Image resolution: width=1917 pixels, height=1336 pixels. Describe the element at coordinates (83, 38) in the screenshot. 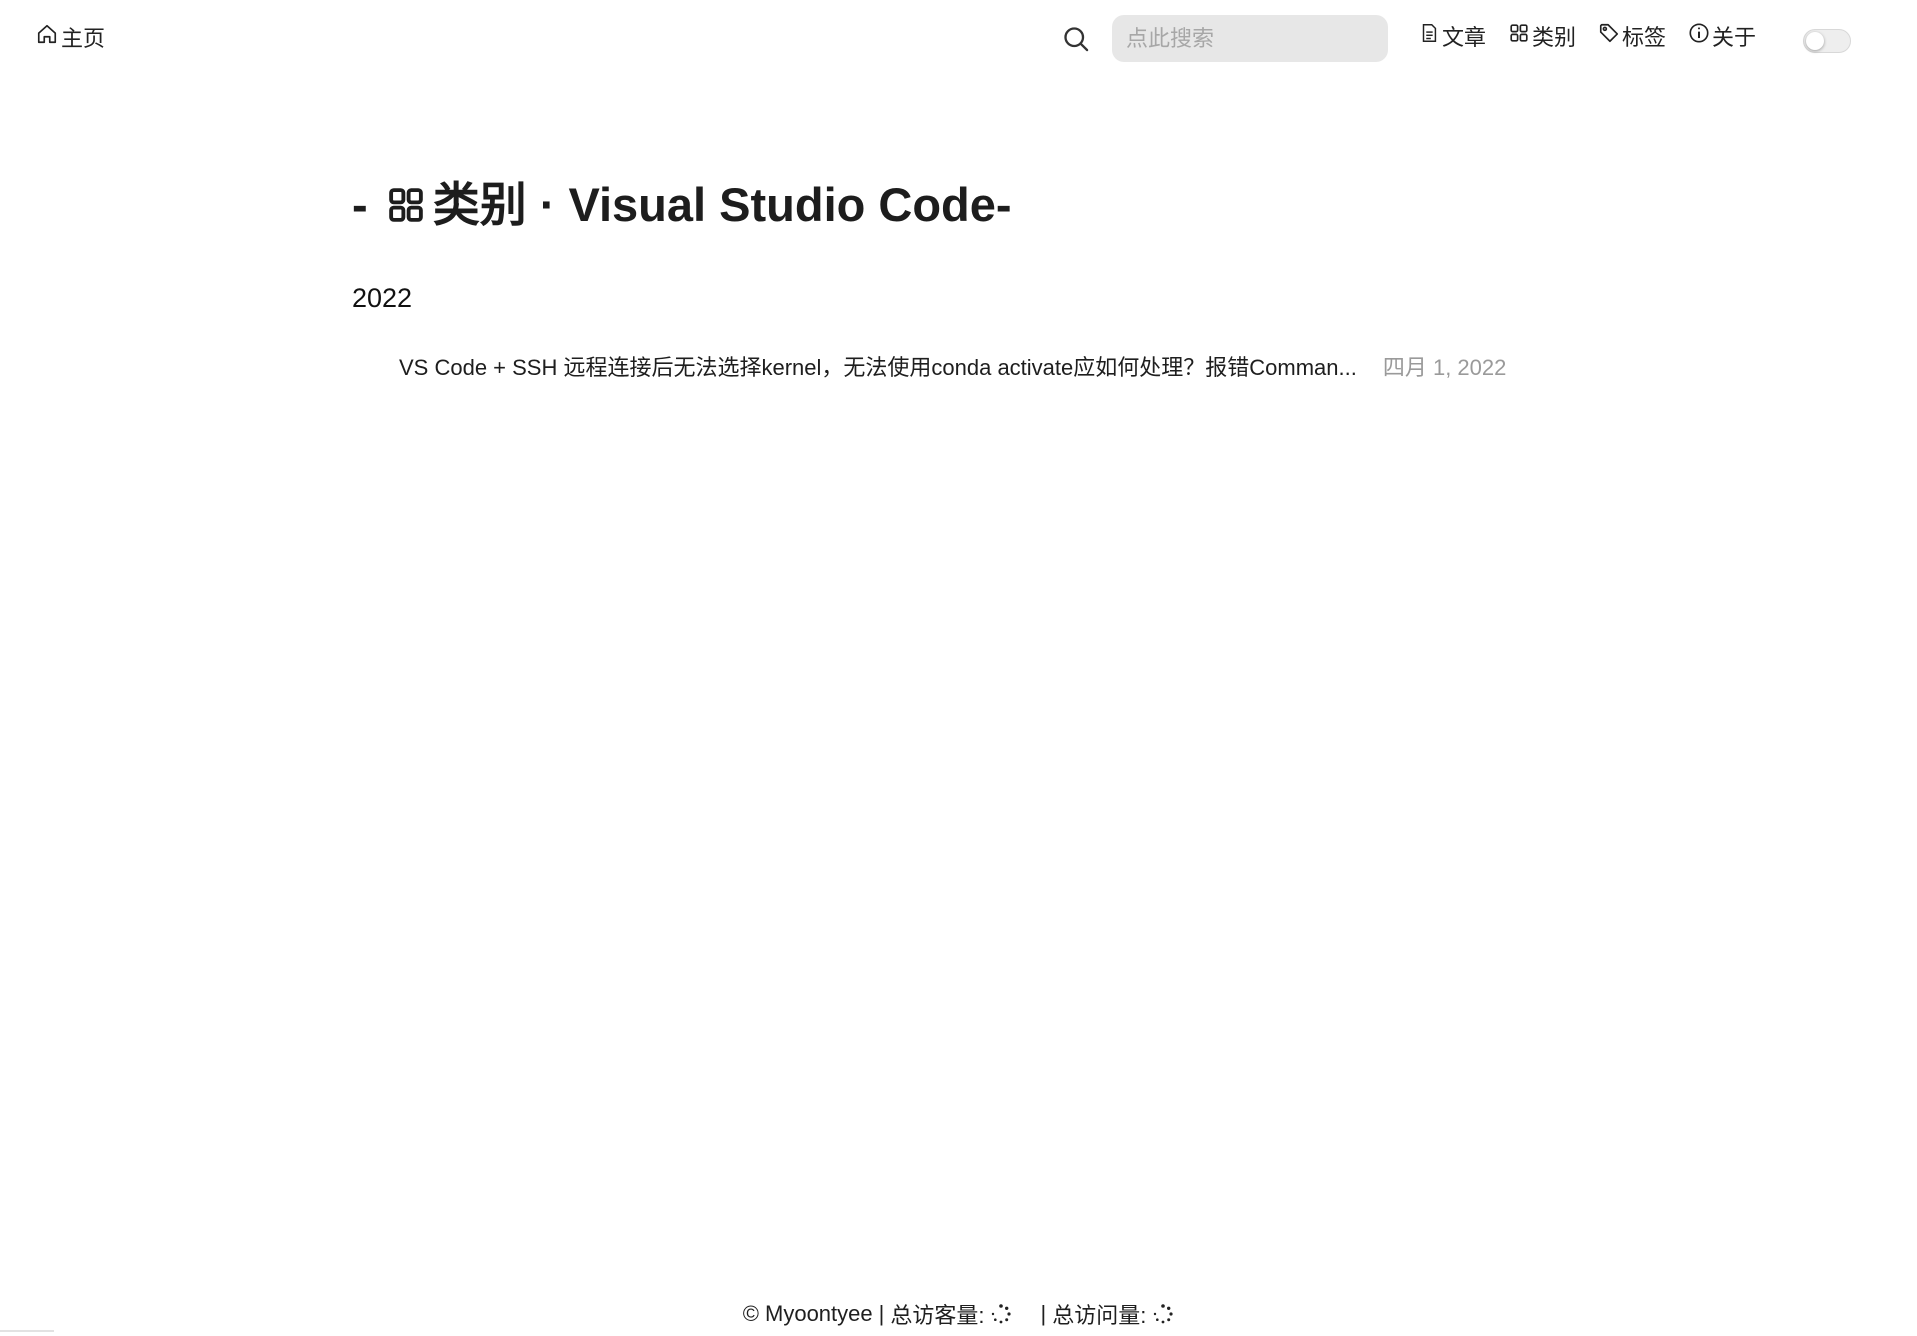

I see `home-label: 主页` at that location.